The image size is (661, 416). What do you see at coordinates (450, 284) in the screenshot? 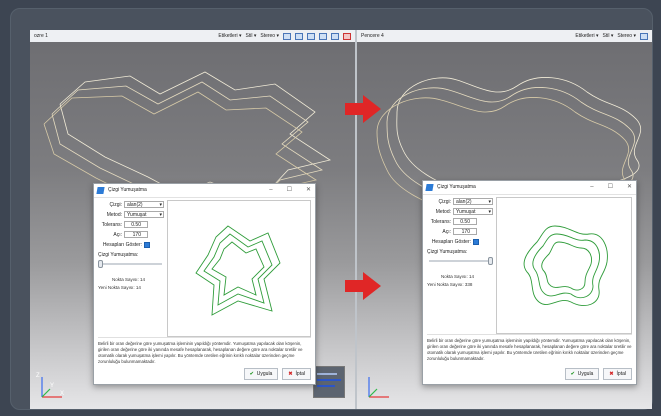
I see `yeni-nokta-sayisi: Yeni Nokta Sayısı: 338` at bounding box center [450, 284].